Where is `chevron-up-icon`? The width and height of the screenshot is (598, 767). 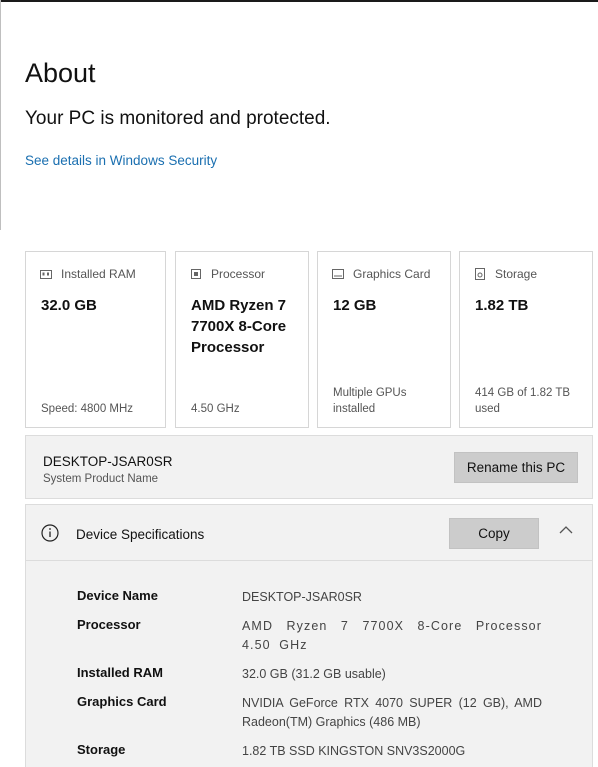 chevron-up-icon is located at coordinates (566, 529).